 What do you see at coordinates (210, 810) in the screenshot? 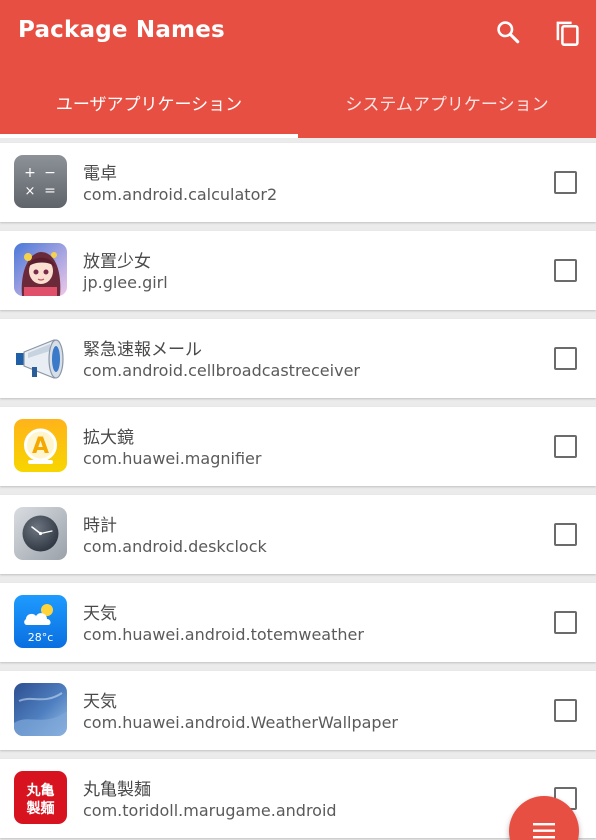
I see `package-name: com.toridoll.marugame.android` at bounding box center [210, 810].